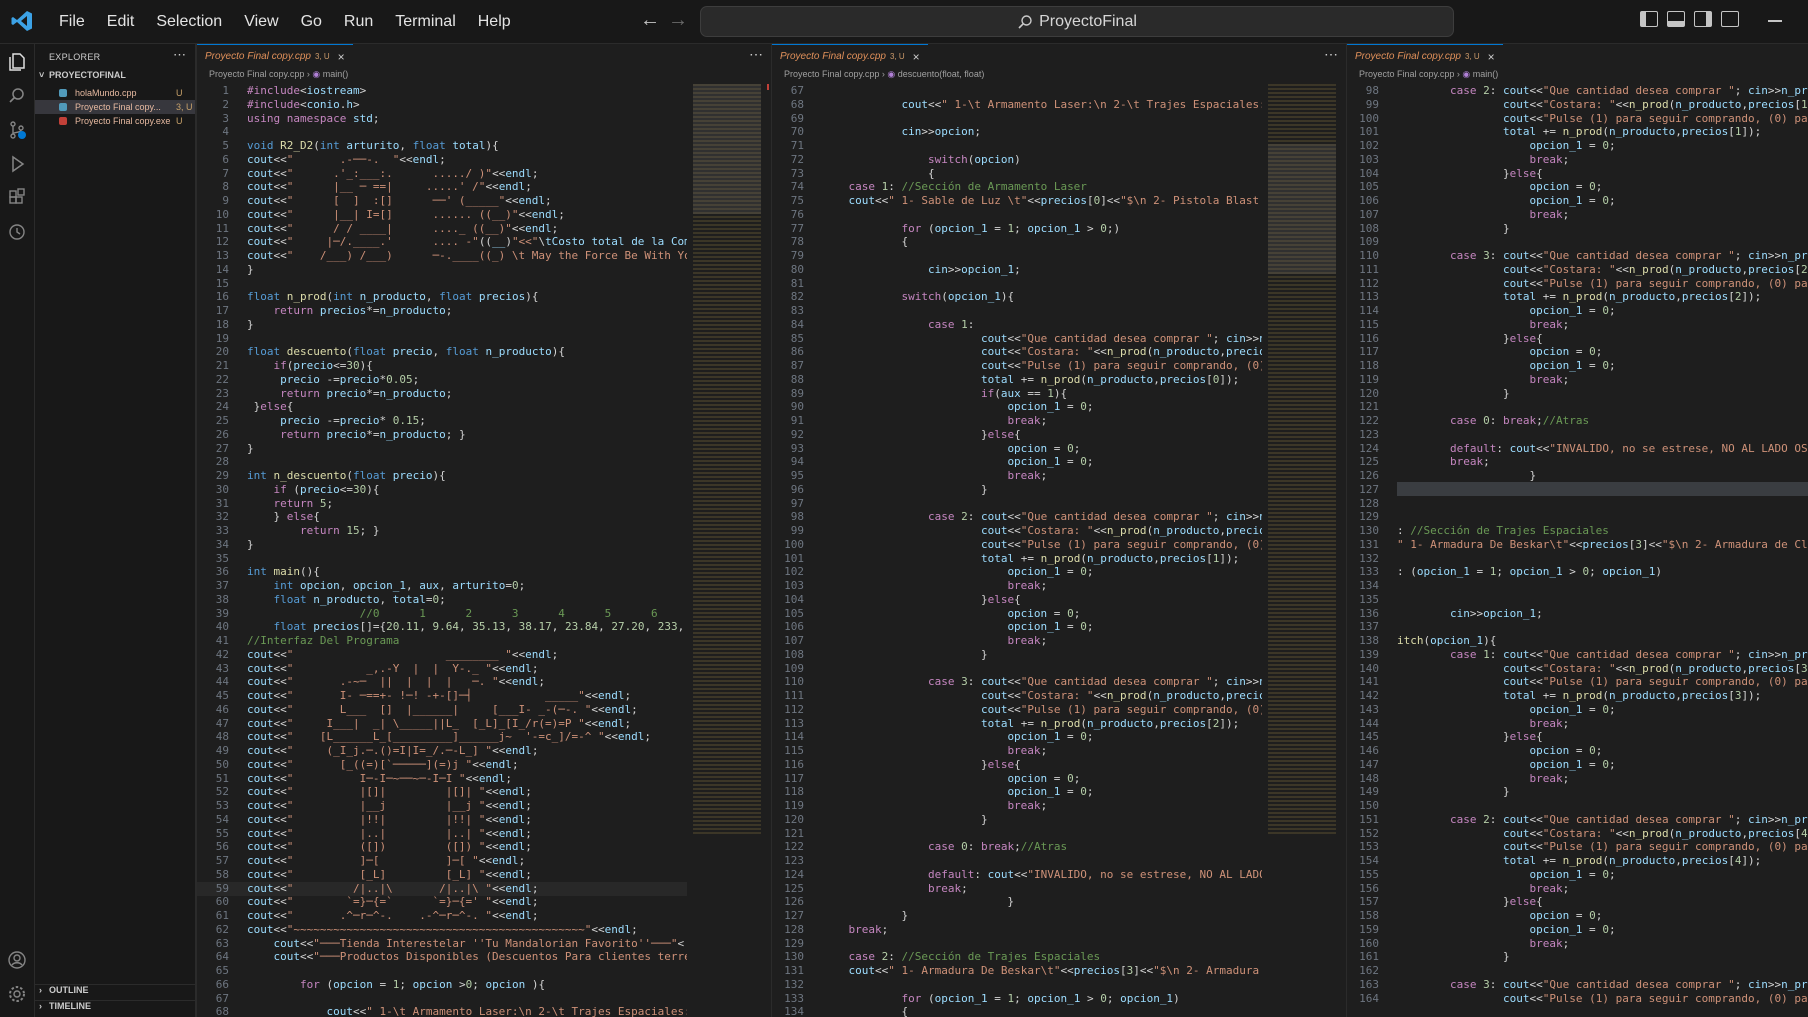  I want to click on menu-terminal: Terminal, so click(425, 22).